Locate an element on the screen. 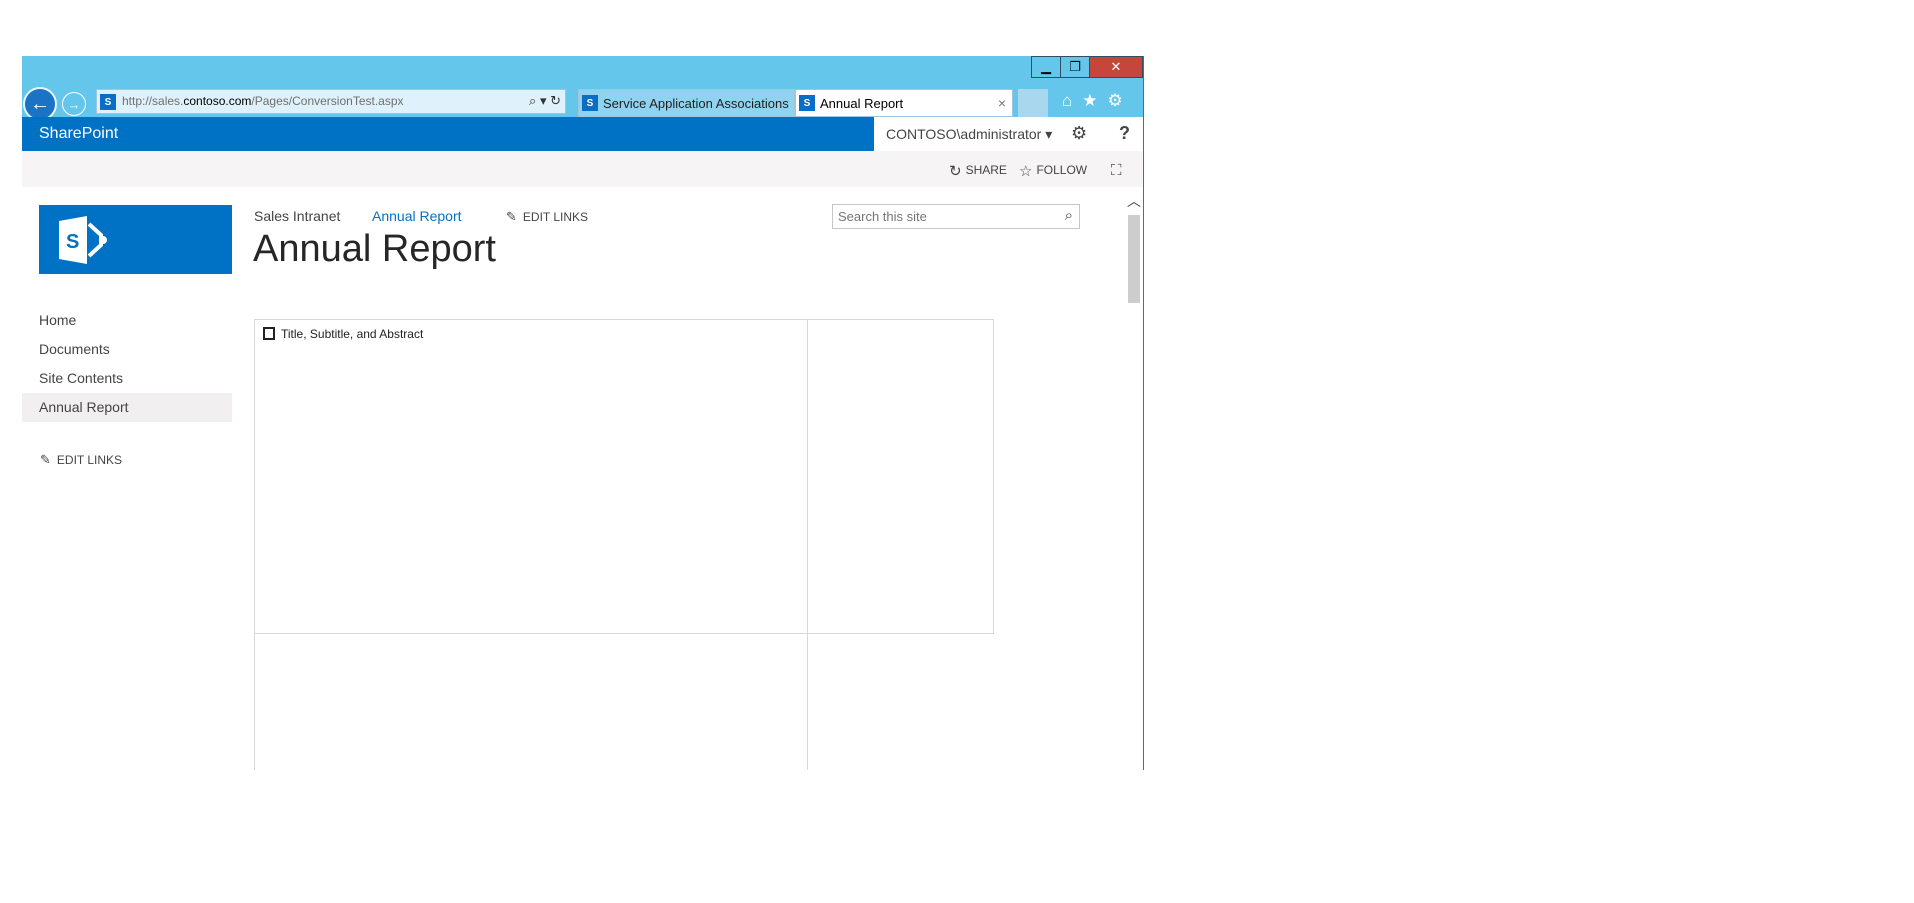 The height and width of the screenshot is (903, 1914). tab-label: Annual Report is located at coordinates (862, 103).